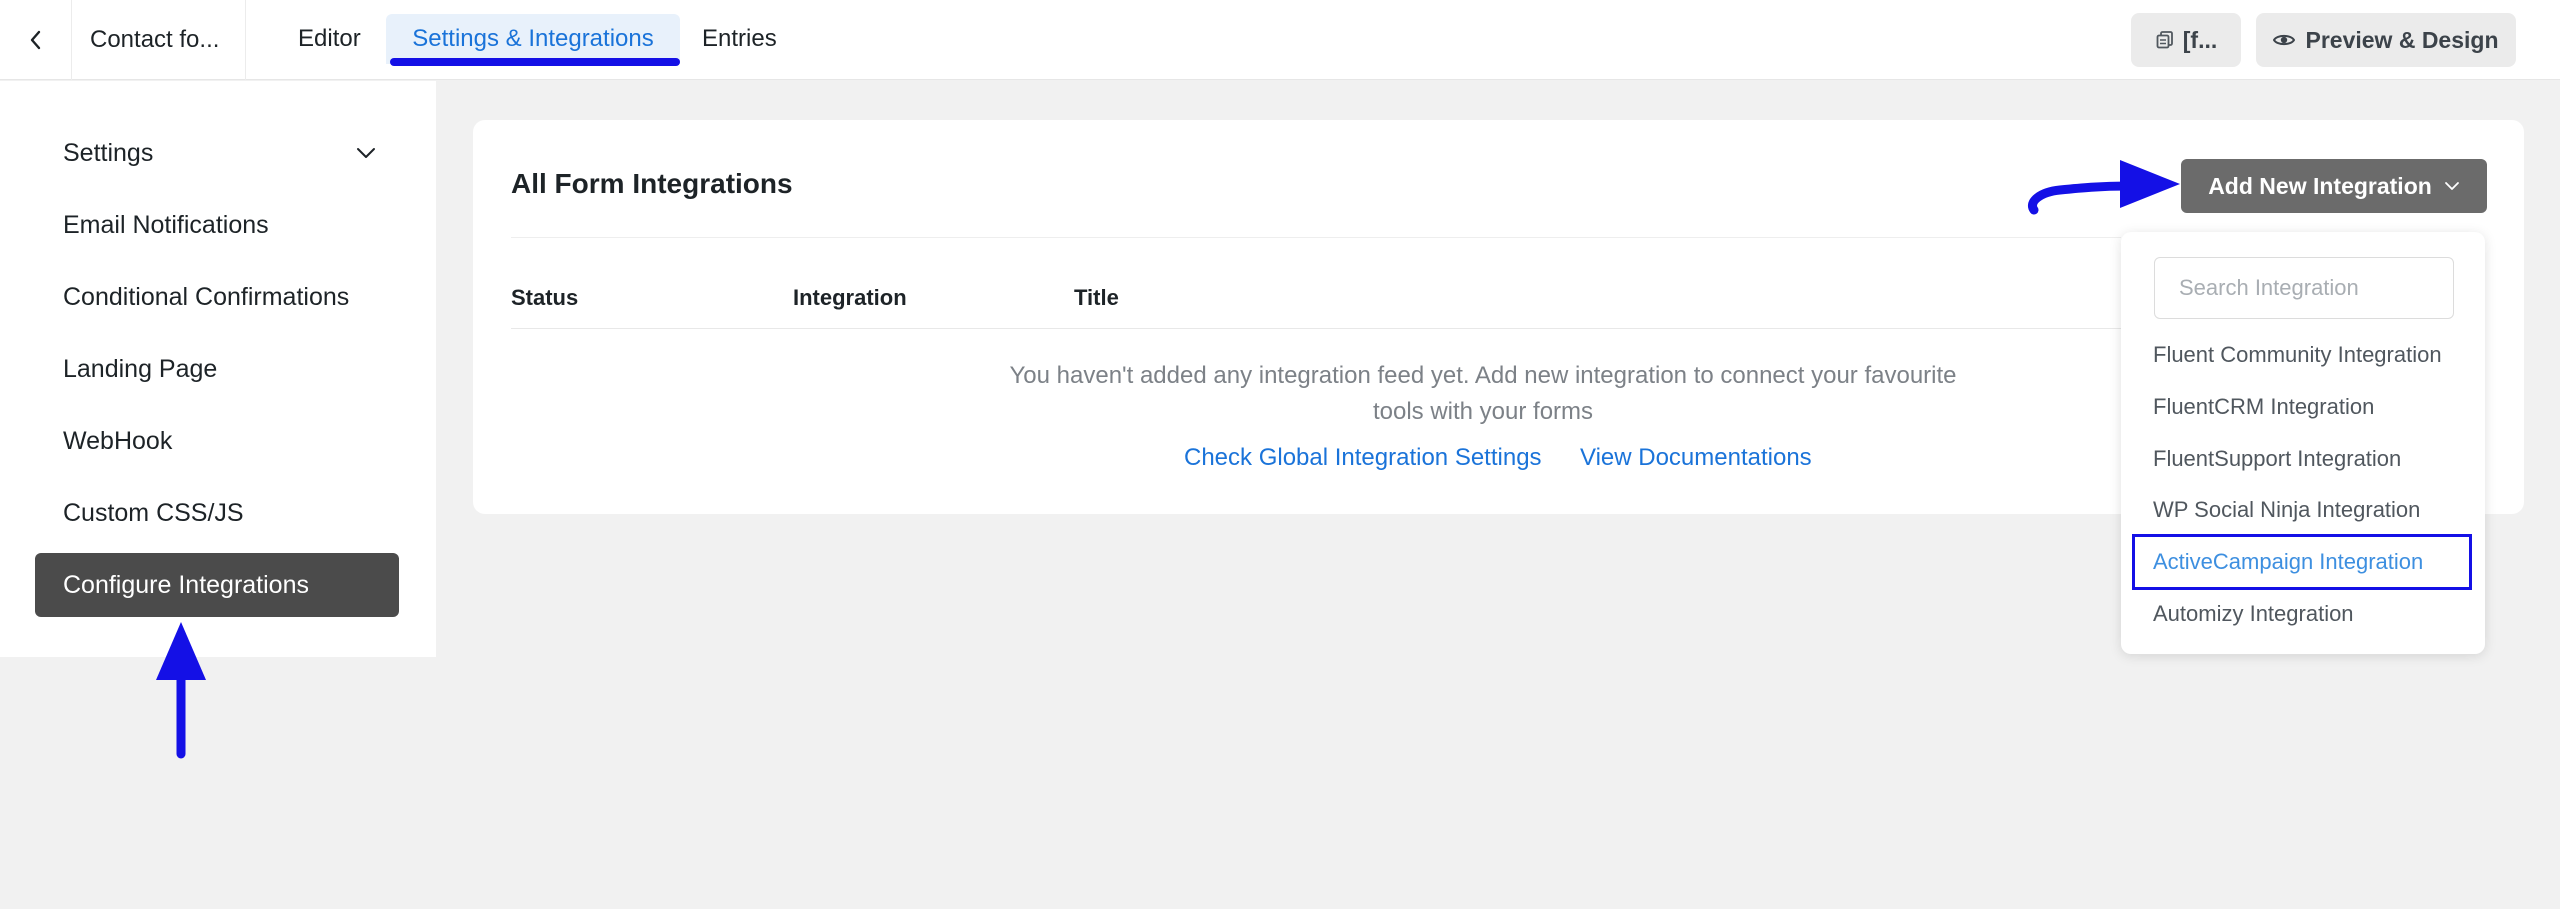 The image size is (2560, 909). I want to click on sidebar-item-label: Configure Integrations, so click(186, 584).